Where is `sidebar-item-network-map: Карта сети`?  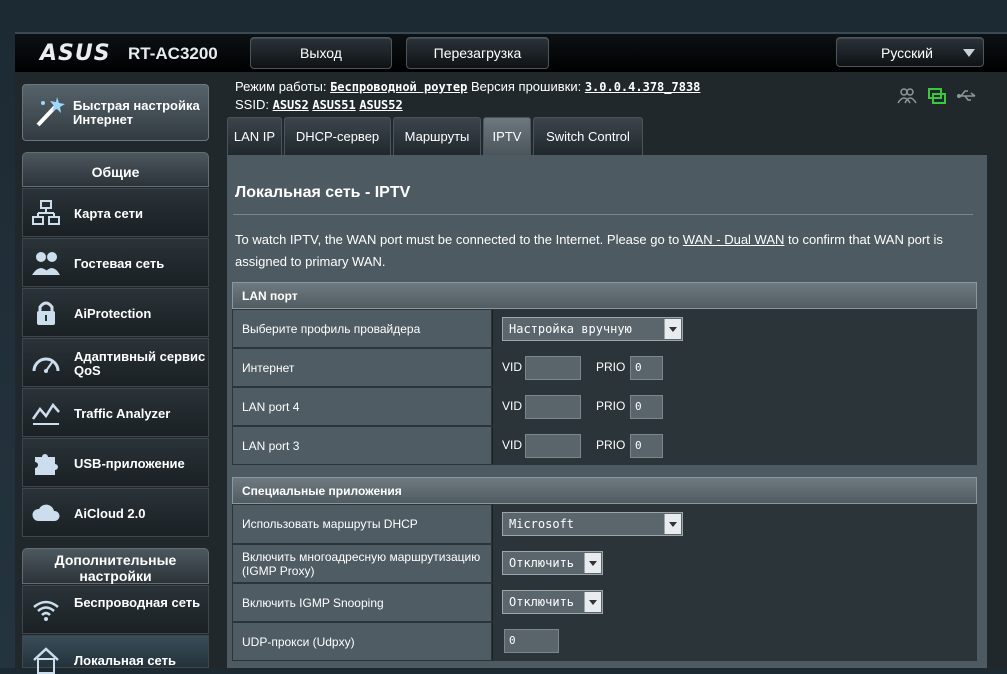 sidebar-item-network-map: Карта сети is located at coordinates (115, 212).